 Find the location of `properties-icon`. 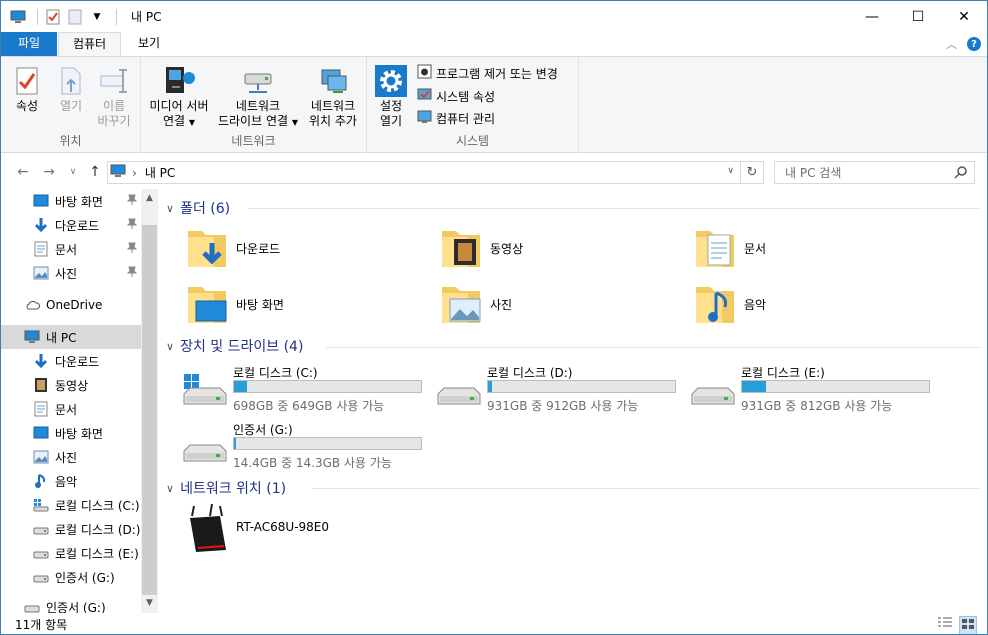

properties-icon is located at coordinates (53, 17).